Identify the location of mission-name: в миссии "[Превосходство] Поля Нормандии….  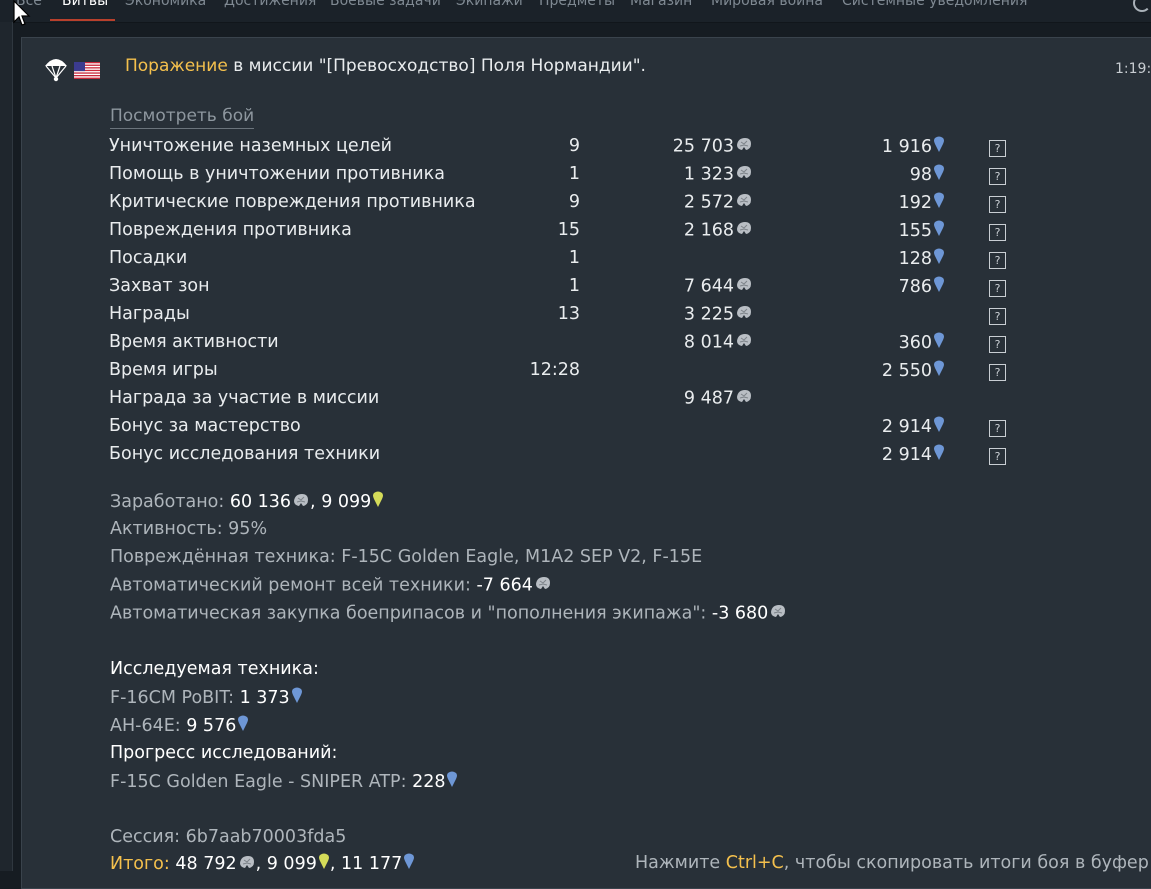
(436, 66).